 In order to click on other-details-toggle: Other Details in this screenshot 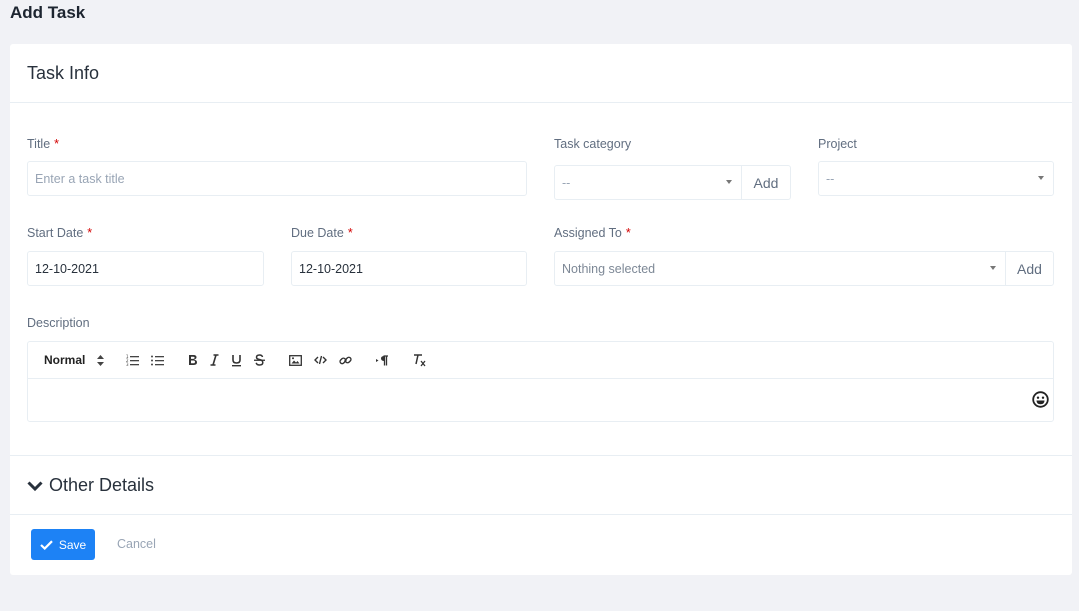, I will do `click(90, 485)`.